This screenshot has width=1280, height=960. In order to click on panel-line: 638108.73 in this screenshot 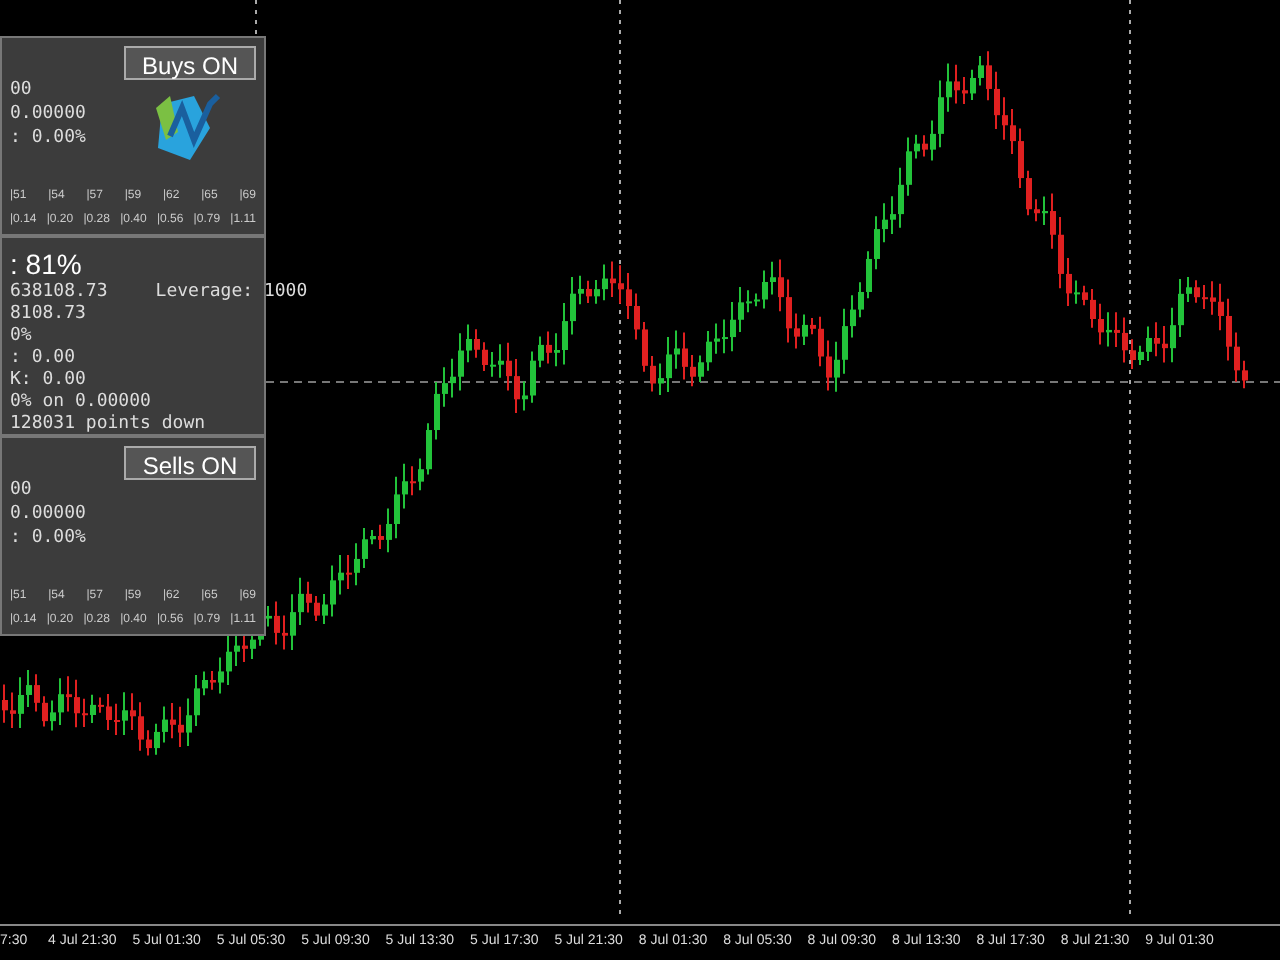, I will do `click(59, 293)`.